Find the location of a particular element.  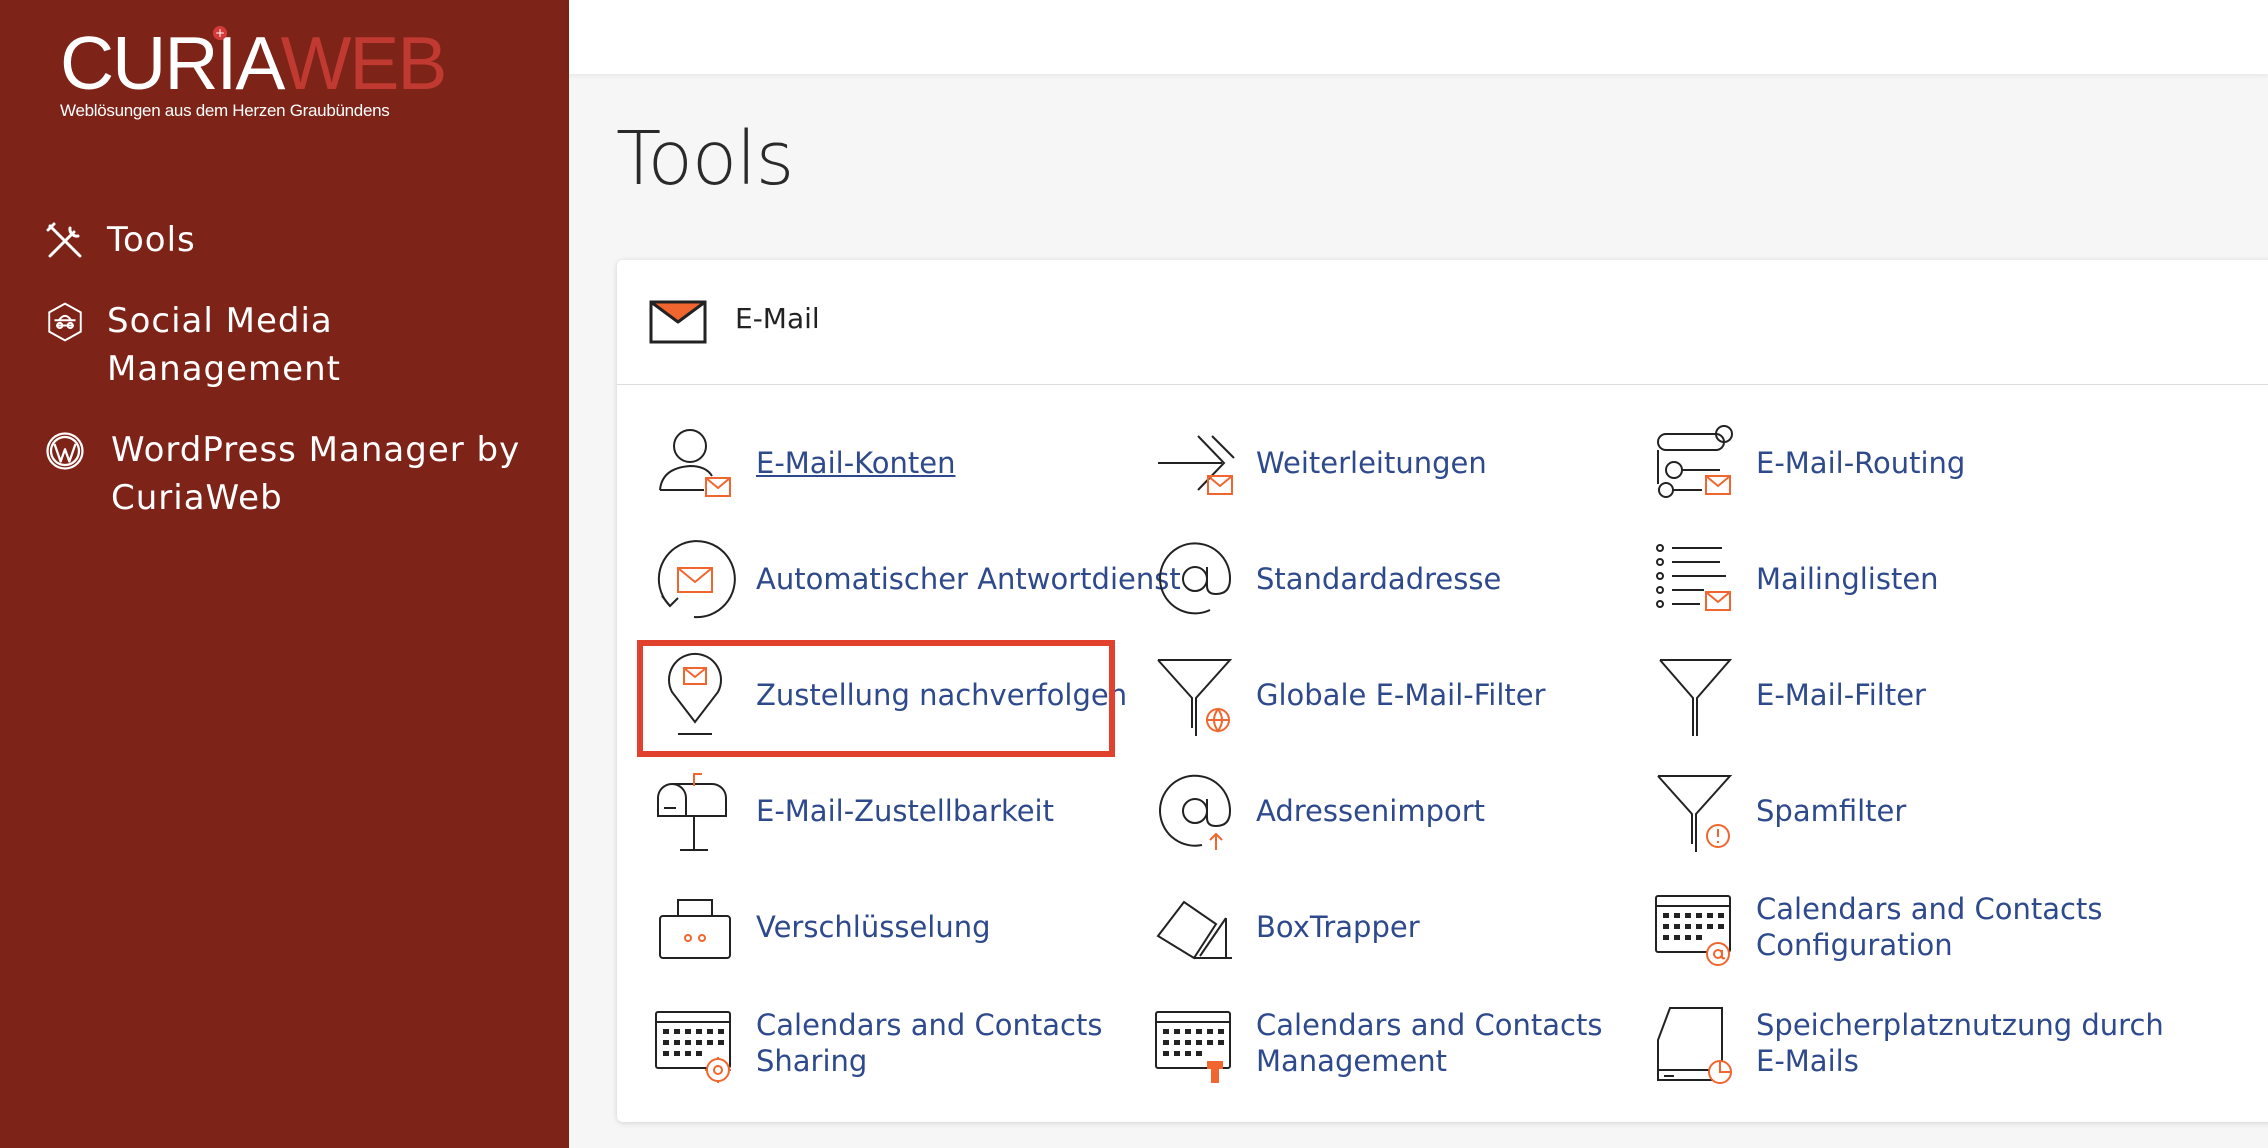

tool-label: Mailinglisten is located at coordinates (1847, 579).